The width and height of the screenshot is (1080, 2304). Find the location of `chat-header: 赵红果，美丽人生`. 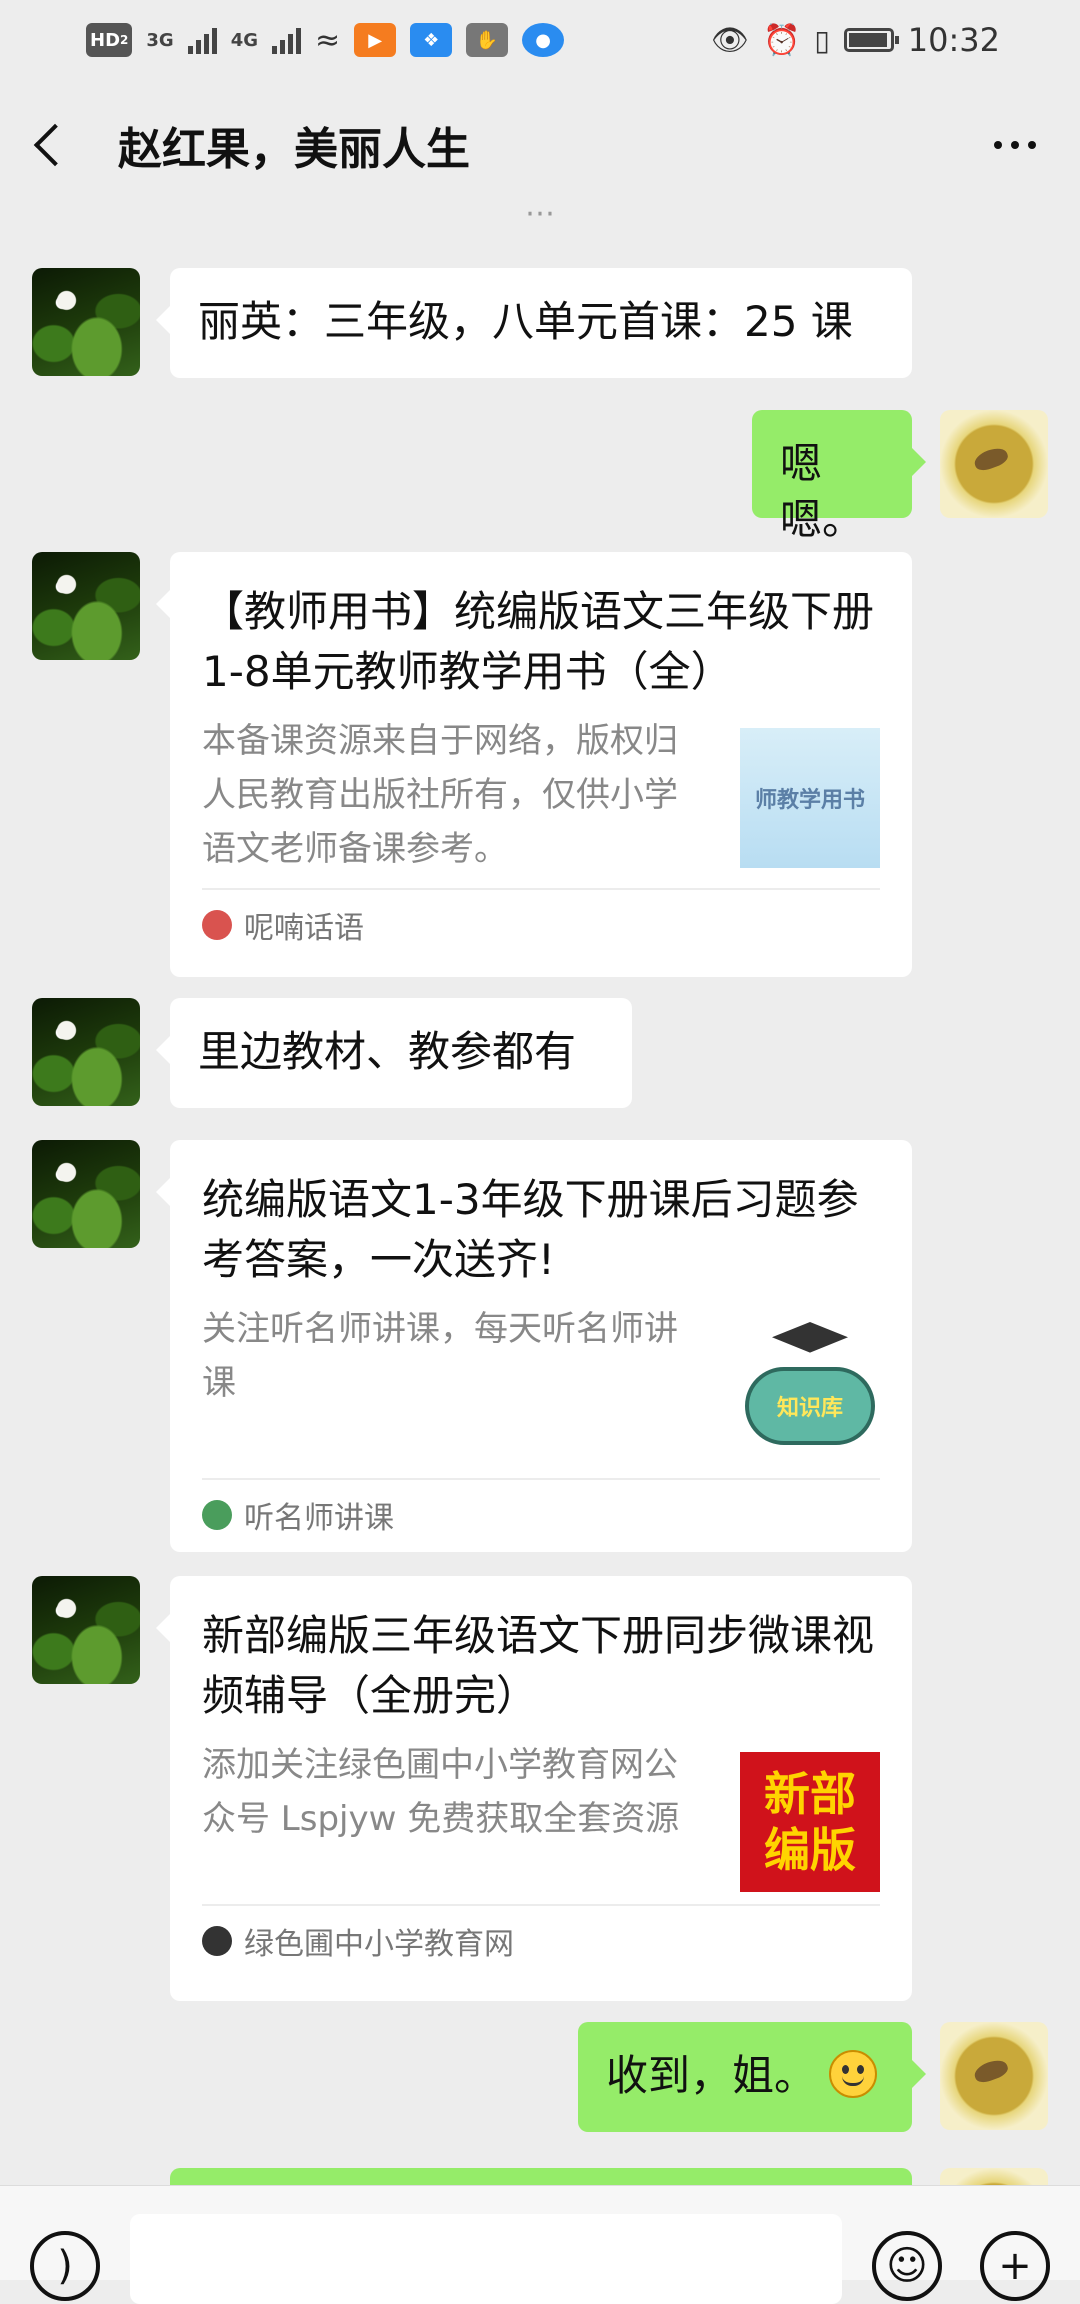

chat-header: 赵红果，美丽人生 is located at coordinates (540, 145).